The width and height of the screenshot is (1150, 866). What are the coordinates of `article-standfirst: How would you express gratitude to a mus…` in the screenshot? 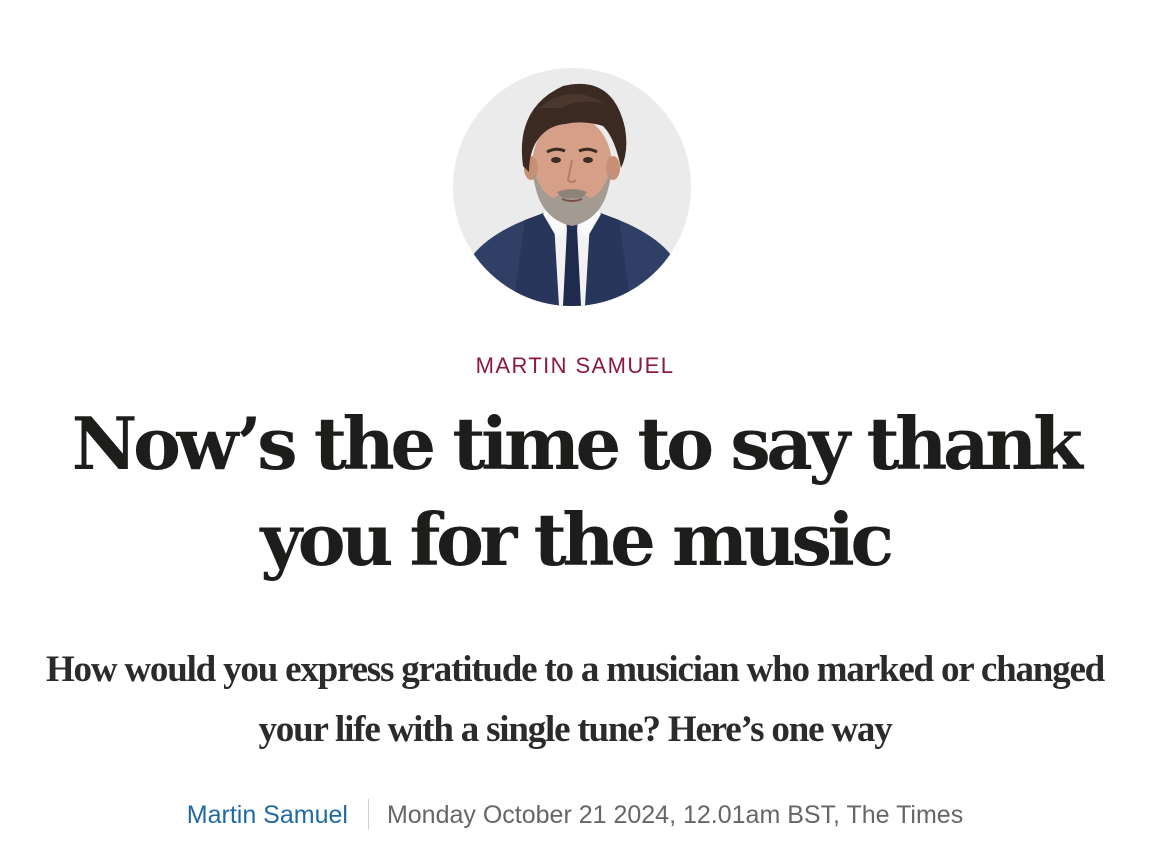 It's located at (575, 699).